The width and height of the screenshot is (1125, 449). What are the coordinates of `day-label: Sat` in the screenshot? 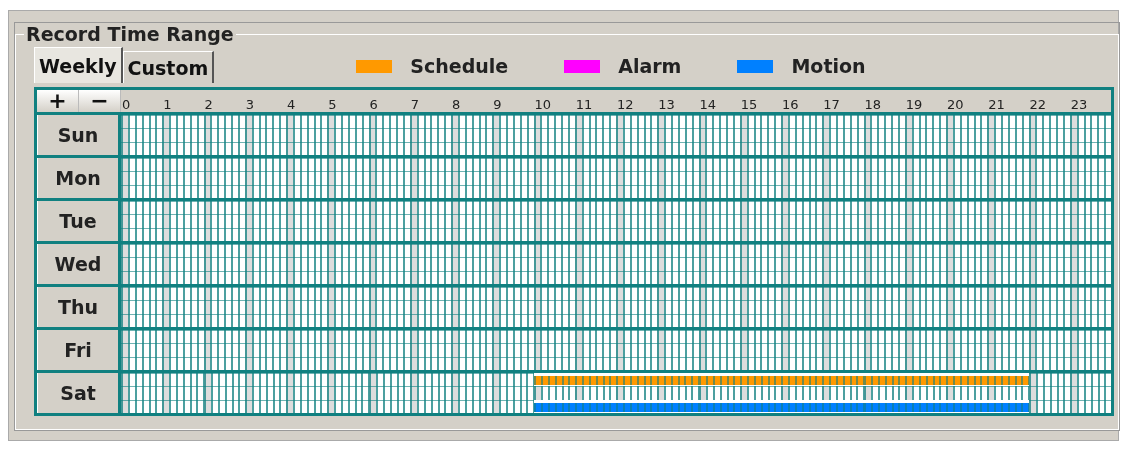 It's located at (79, 393).